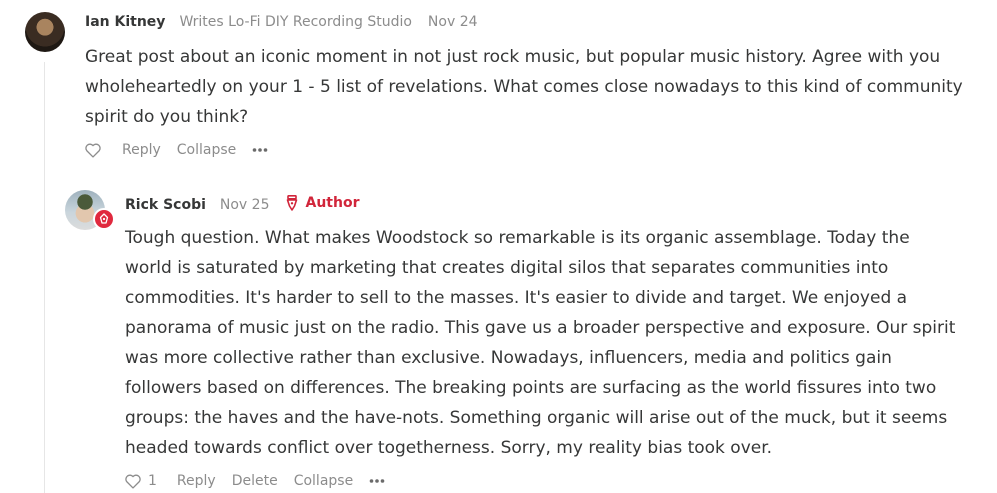  Describe the element at coordinates (245, 205) in the screenshot. I see `comment-date: Nov 25` at that location.